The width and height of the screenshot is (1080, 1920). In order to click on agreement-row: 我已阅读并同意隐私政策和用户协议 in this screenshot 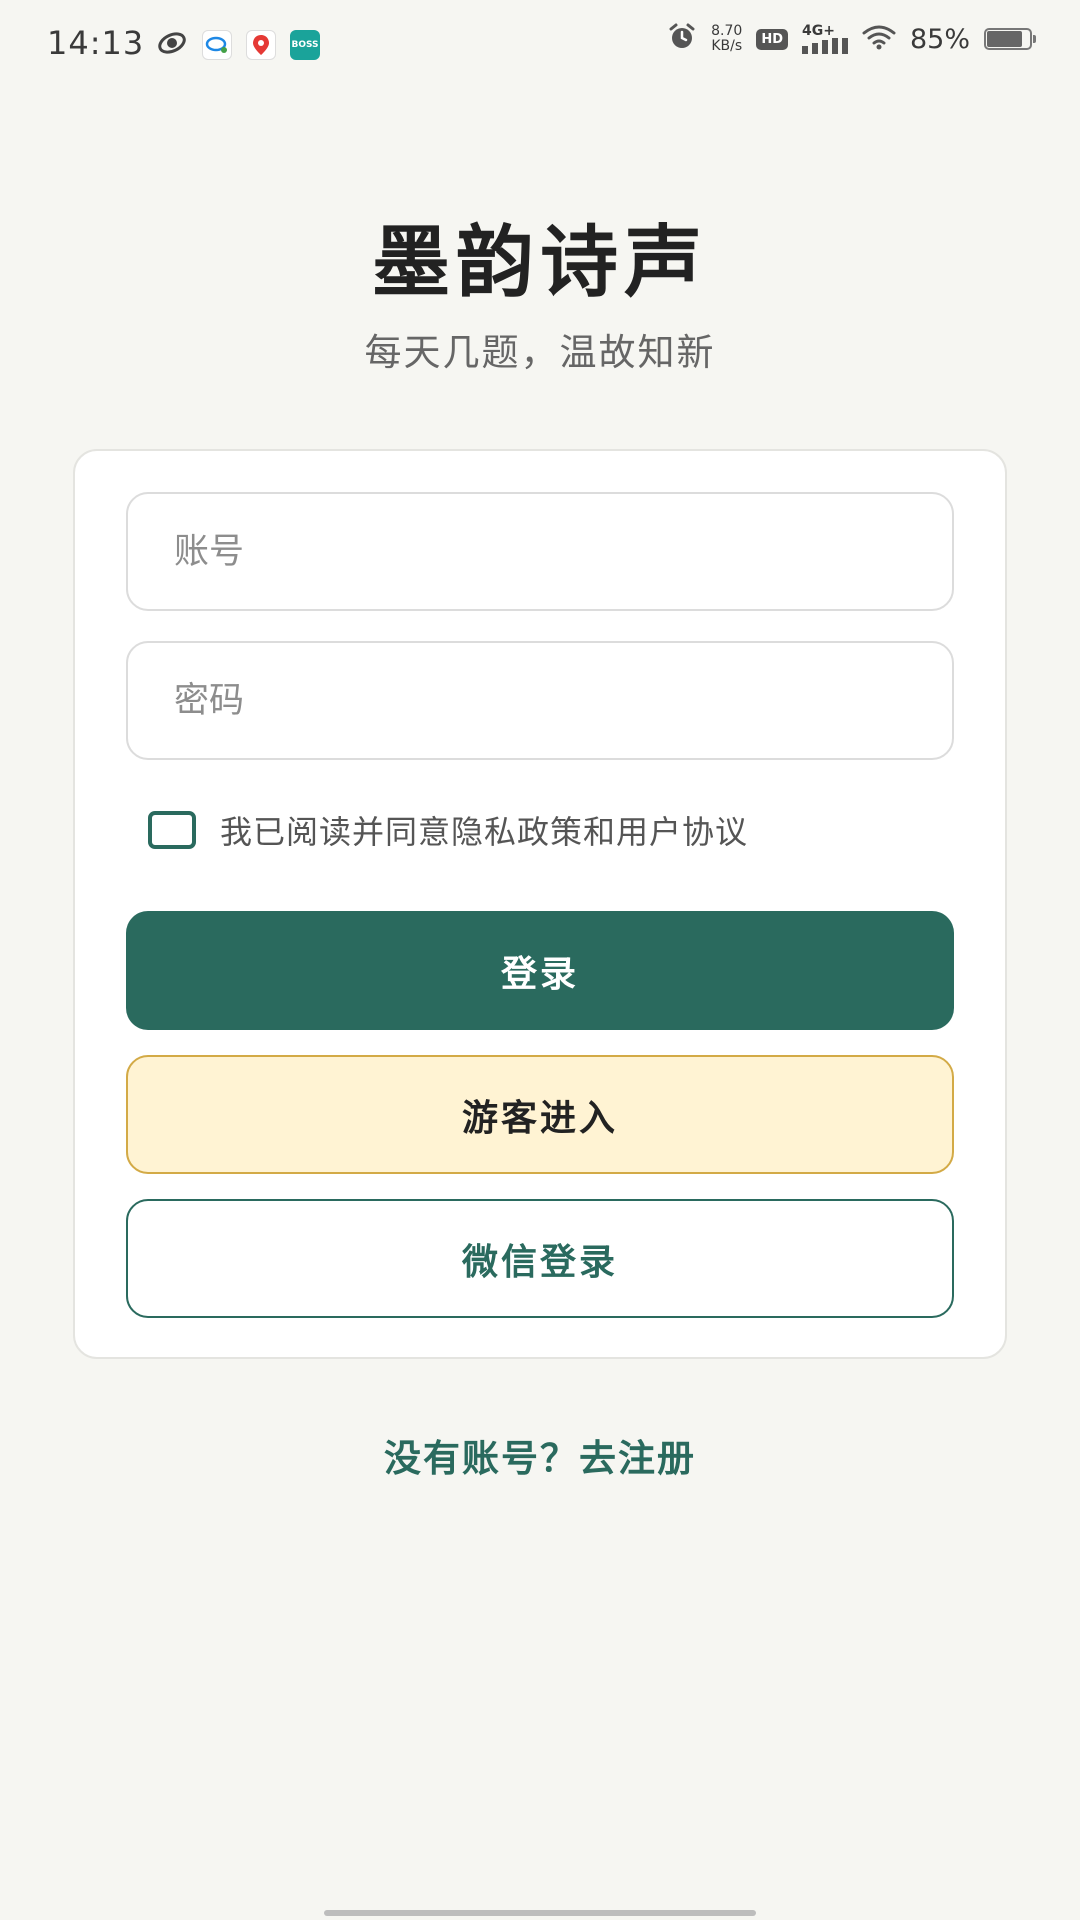, I will do `click(448, 830)`.